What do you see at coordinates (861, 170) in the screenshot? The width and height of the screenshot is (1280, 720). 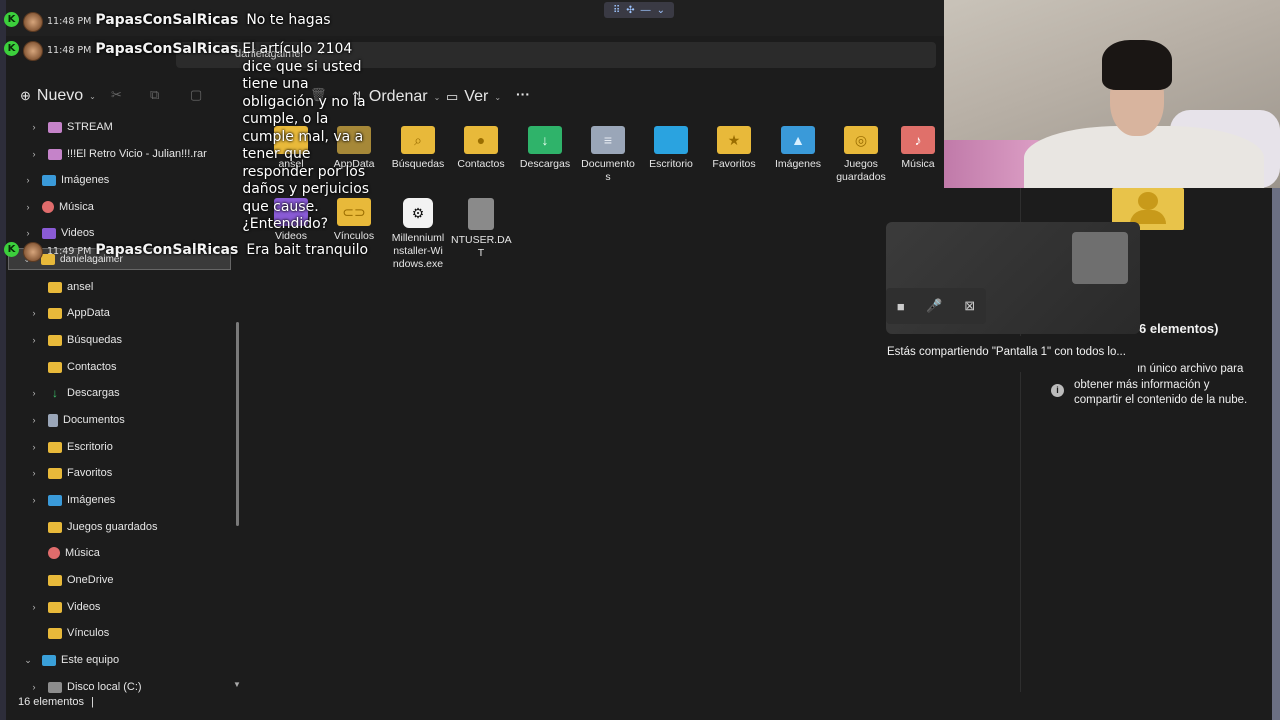 I see `grid-item-label: Juegos guardados` at bounding box center [861, 170].